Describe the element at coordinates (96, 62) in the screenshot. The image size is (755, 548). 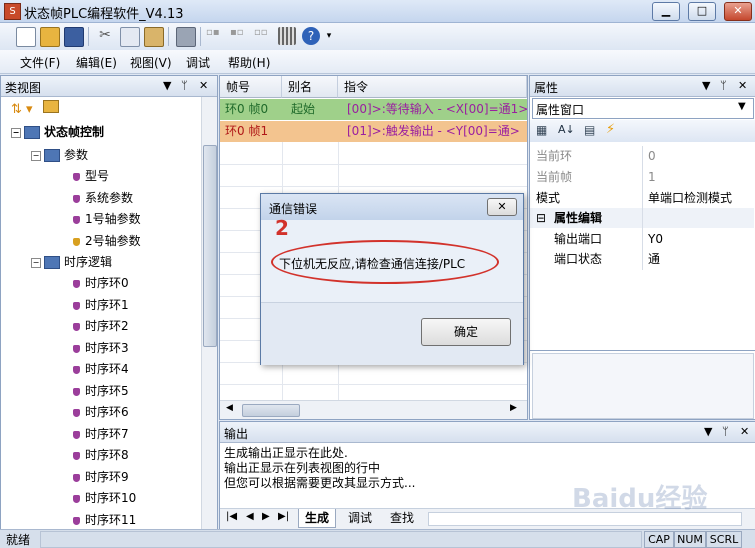
I see `menu-edit: 编辑(E)` at that location.